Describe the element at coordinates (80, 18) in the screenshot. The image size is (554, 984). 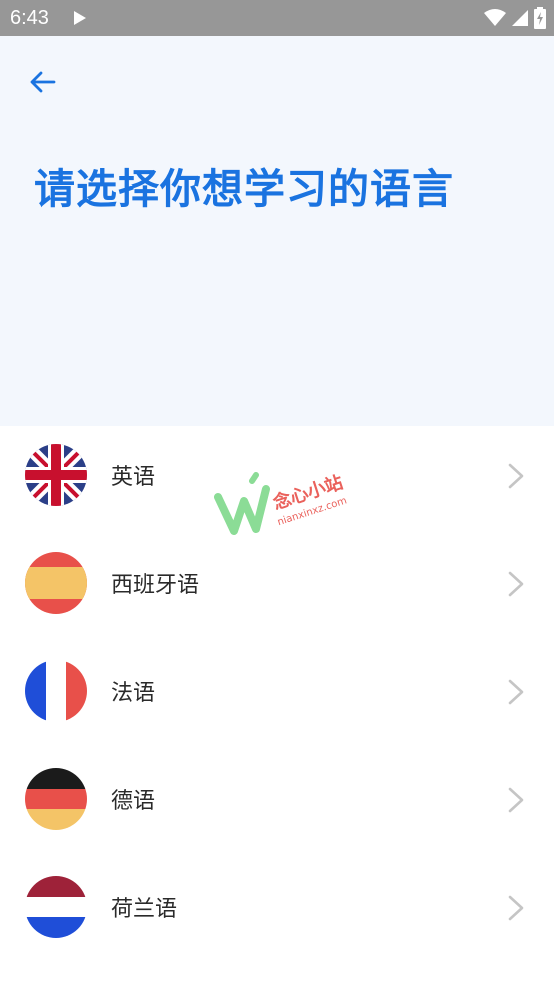
I see `play-icon` at that location.